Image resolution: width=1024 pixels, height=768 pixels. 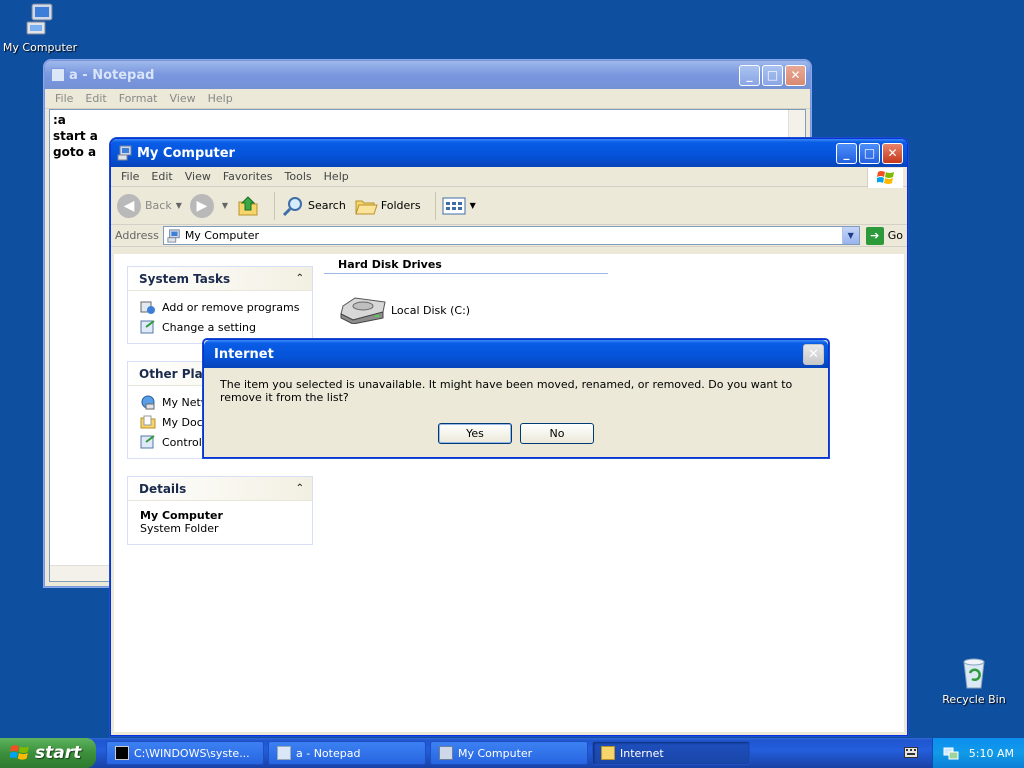 I want to click on up-folder-button, so click(x=248, y=206).